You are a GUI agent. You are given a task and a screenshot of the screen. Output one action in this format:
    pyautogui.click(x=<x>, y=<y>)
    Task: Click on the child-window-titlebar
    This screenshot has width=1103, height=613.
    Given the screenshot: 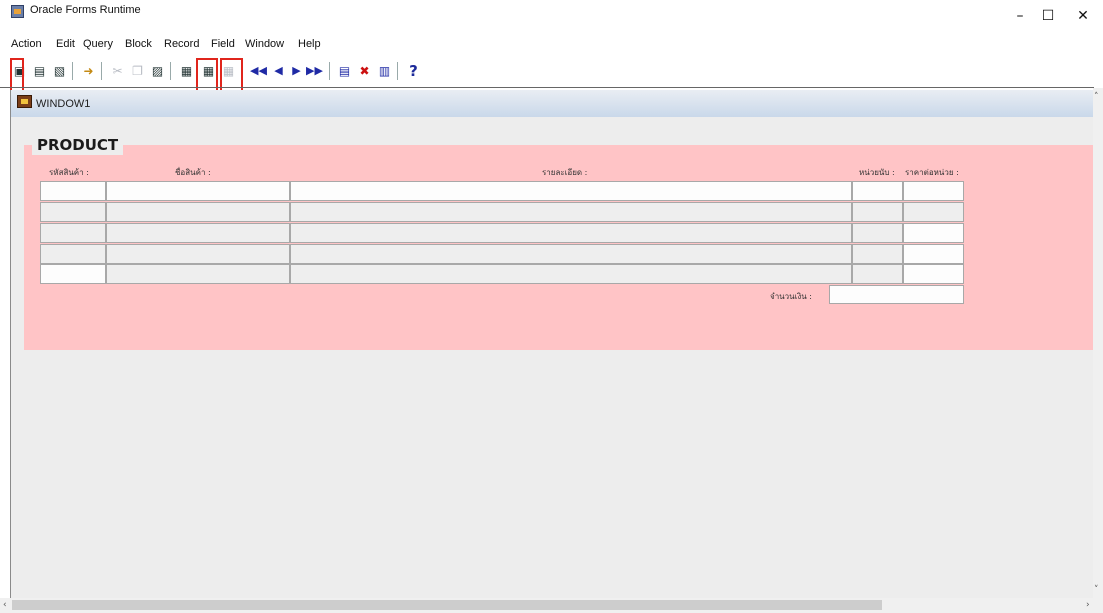 What is the action you would take?
    pyautogui.click(x=551, y=104)
    